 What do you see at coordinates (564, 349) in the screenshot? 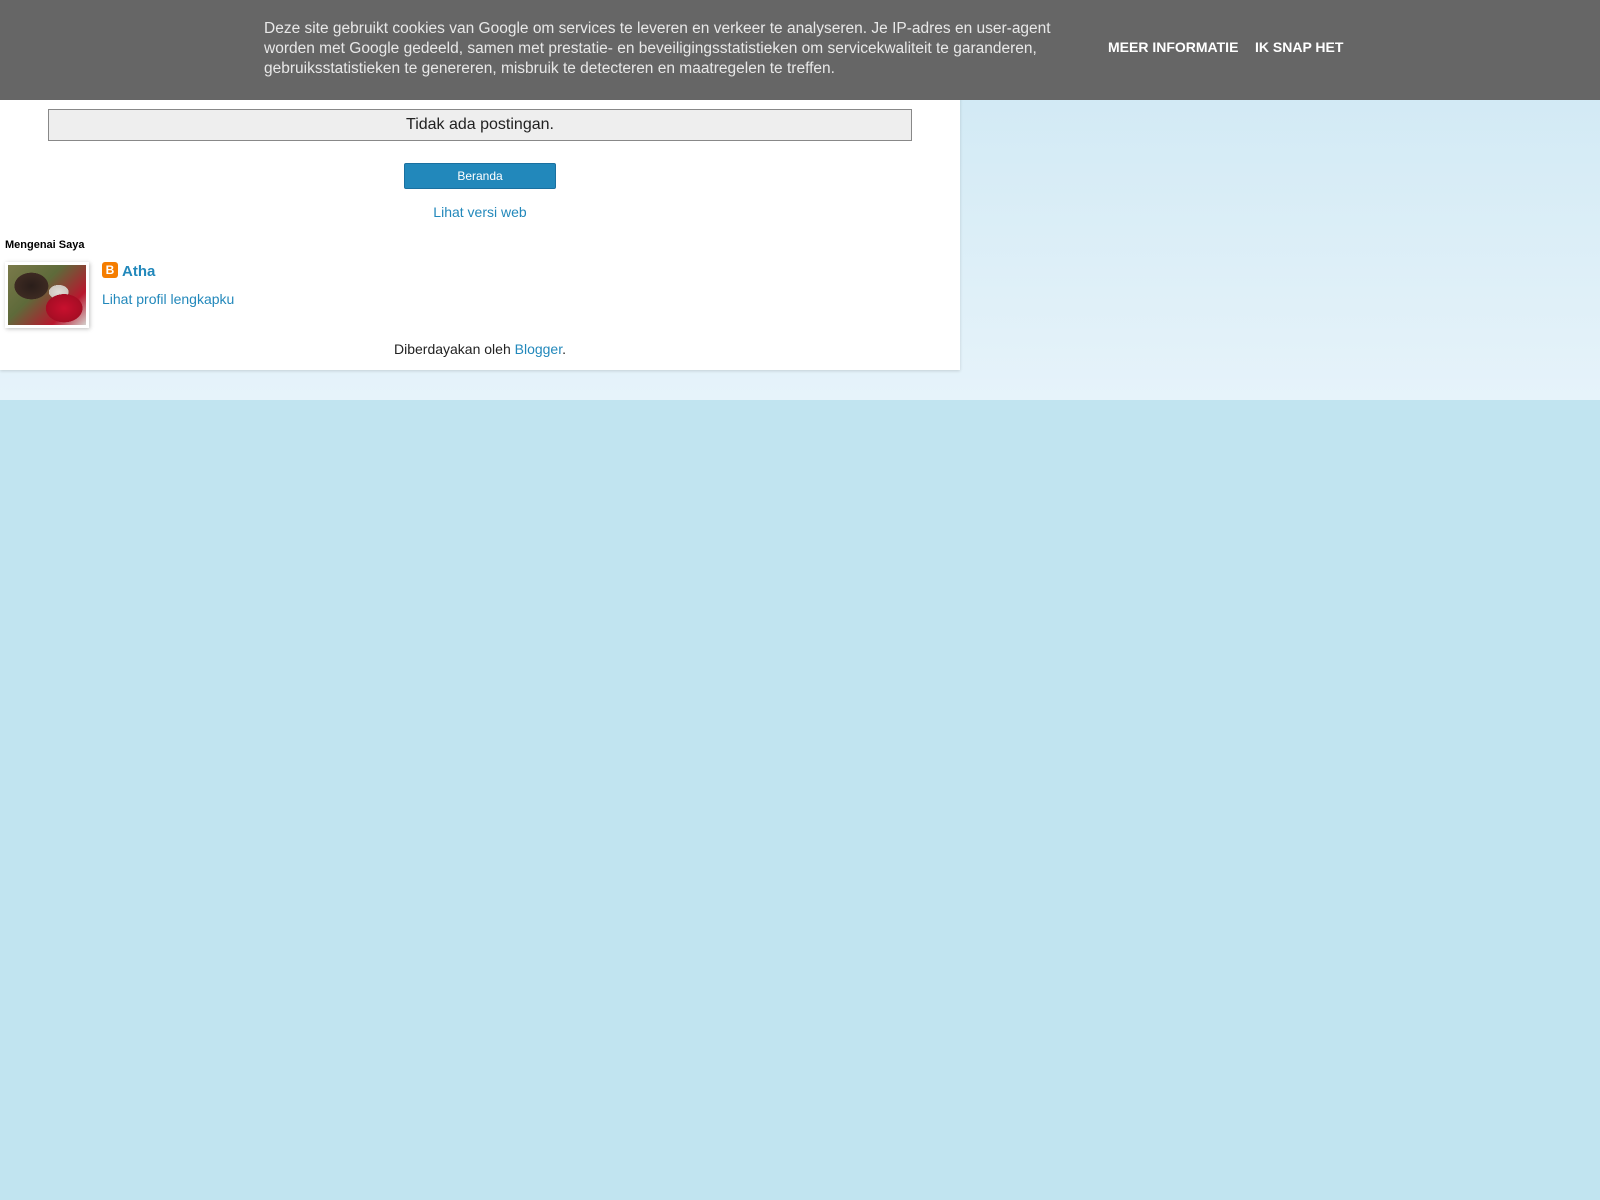
I see `powered-by-suffix: .` at bounding box center [564, 349].